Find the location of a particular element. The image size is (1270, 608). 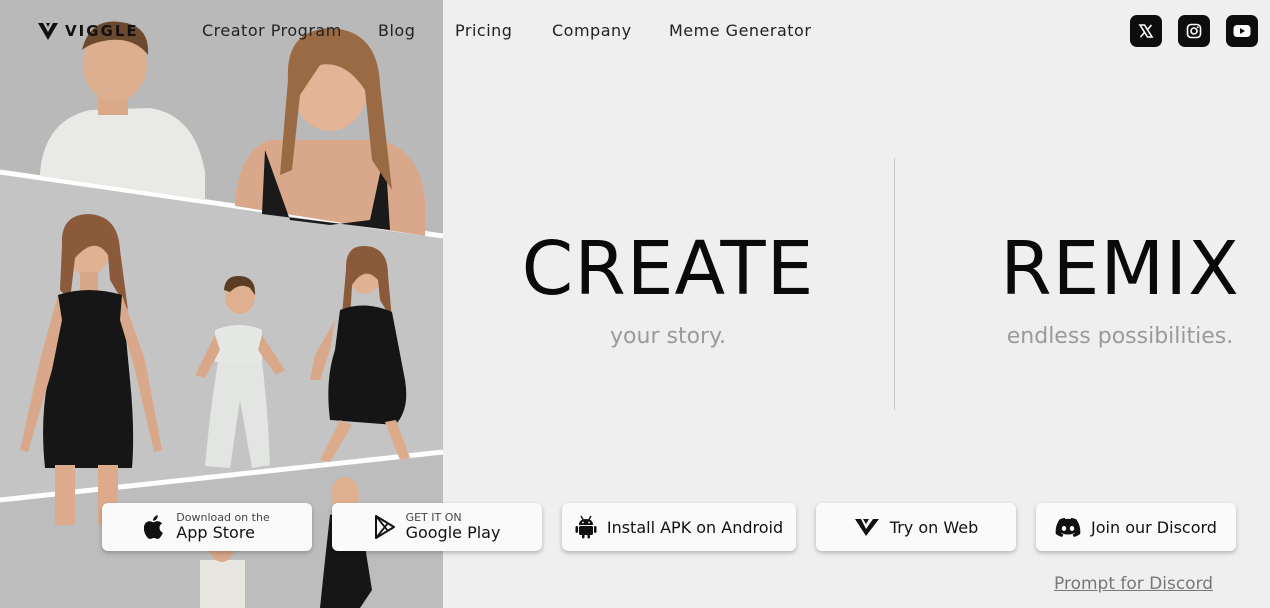

app-store-button: Download on the App Store is located at coordinates (207, 527).